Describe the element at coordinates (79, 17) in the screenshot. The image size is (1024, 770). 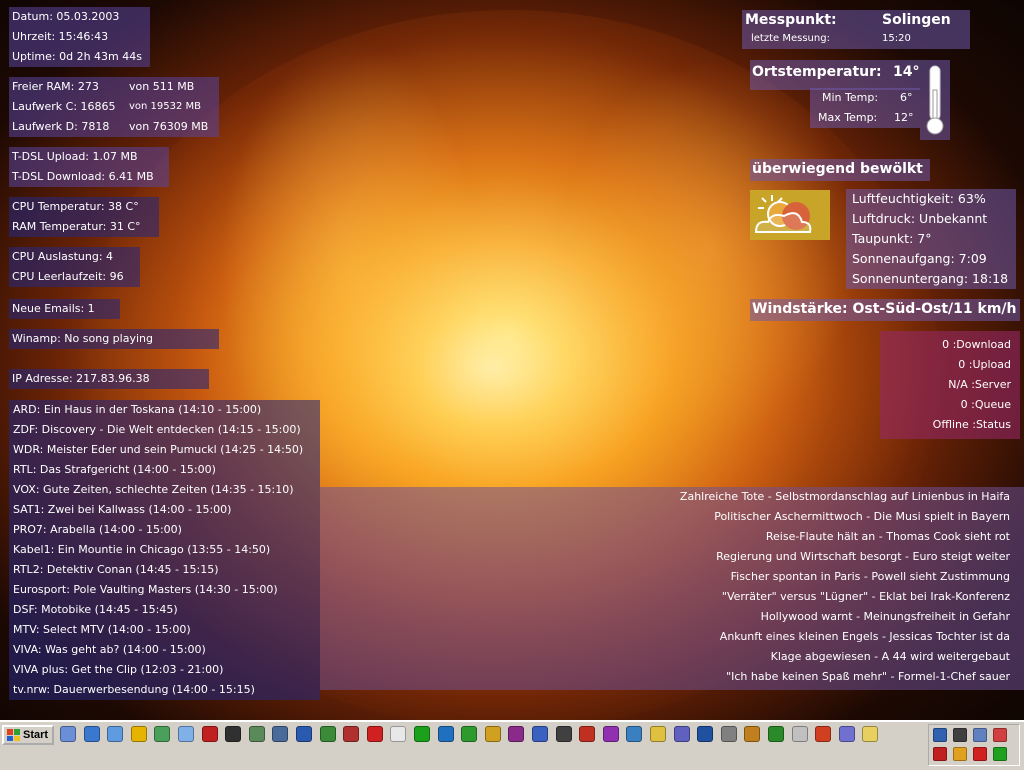
I see `date-row: Datum: 05.03.2003` at that location.